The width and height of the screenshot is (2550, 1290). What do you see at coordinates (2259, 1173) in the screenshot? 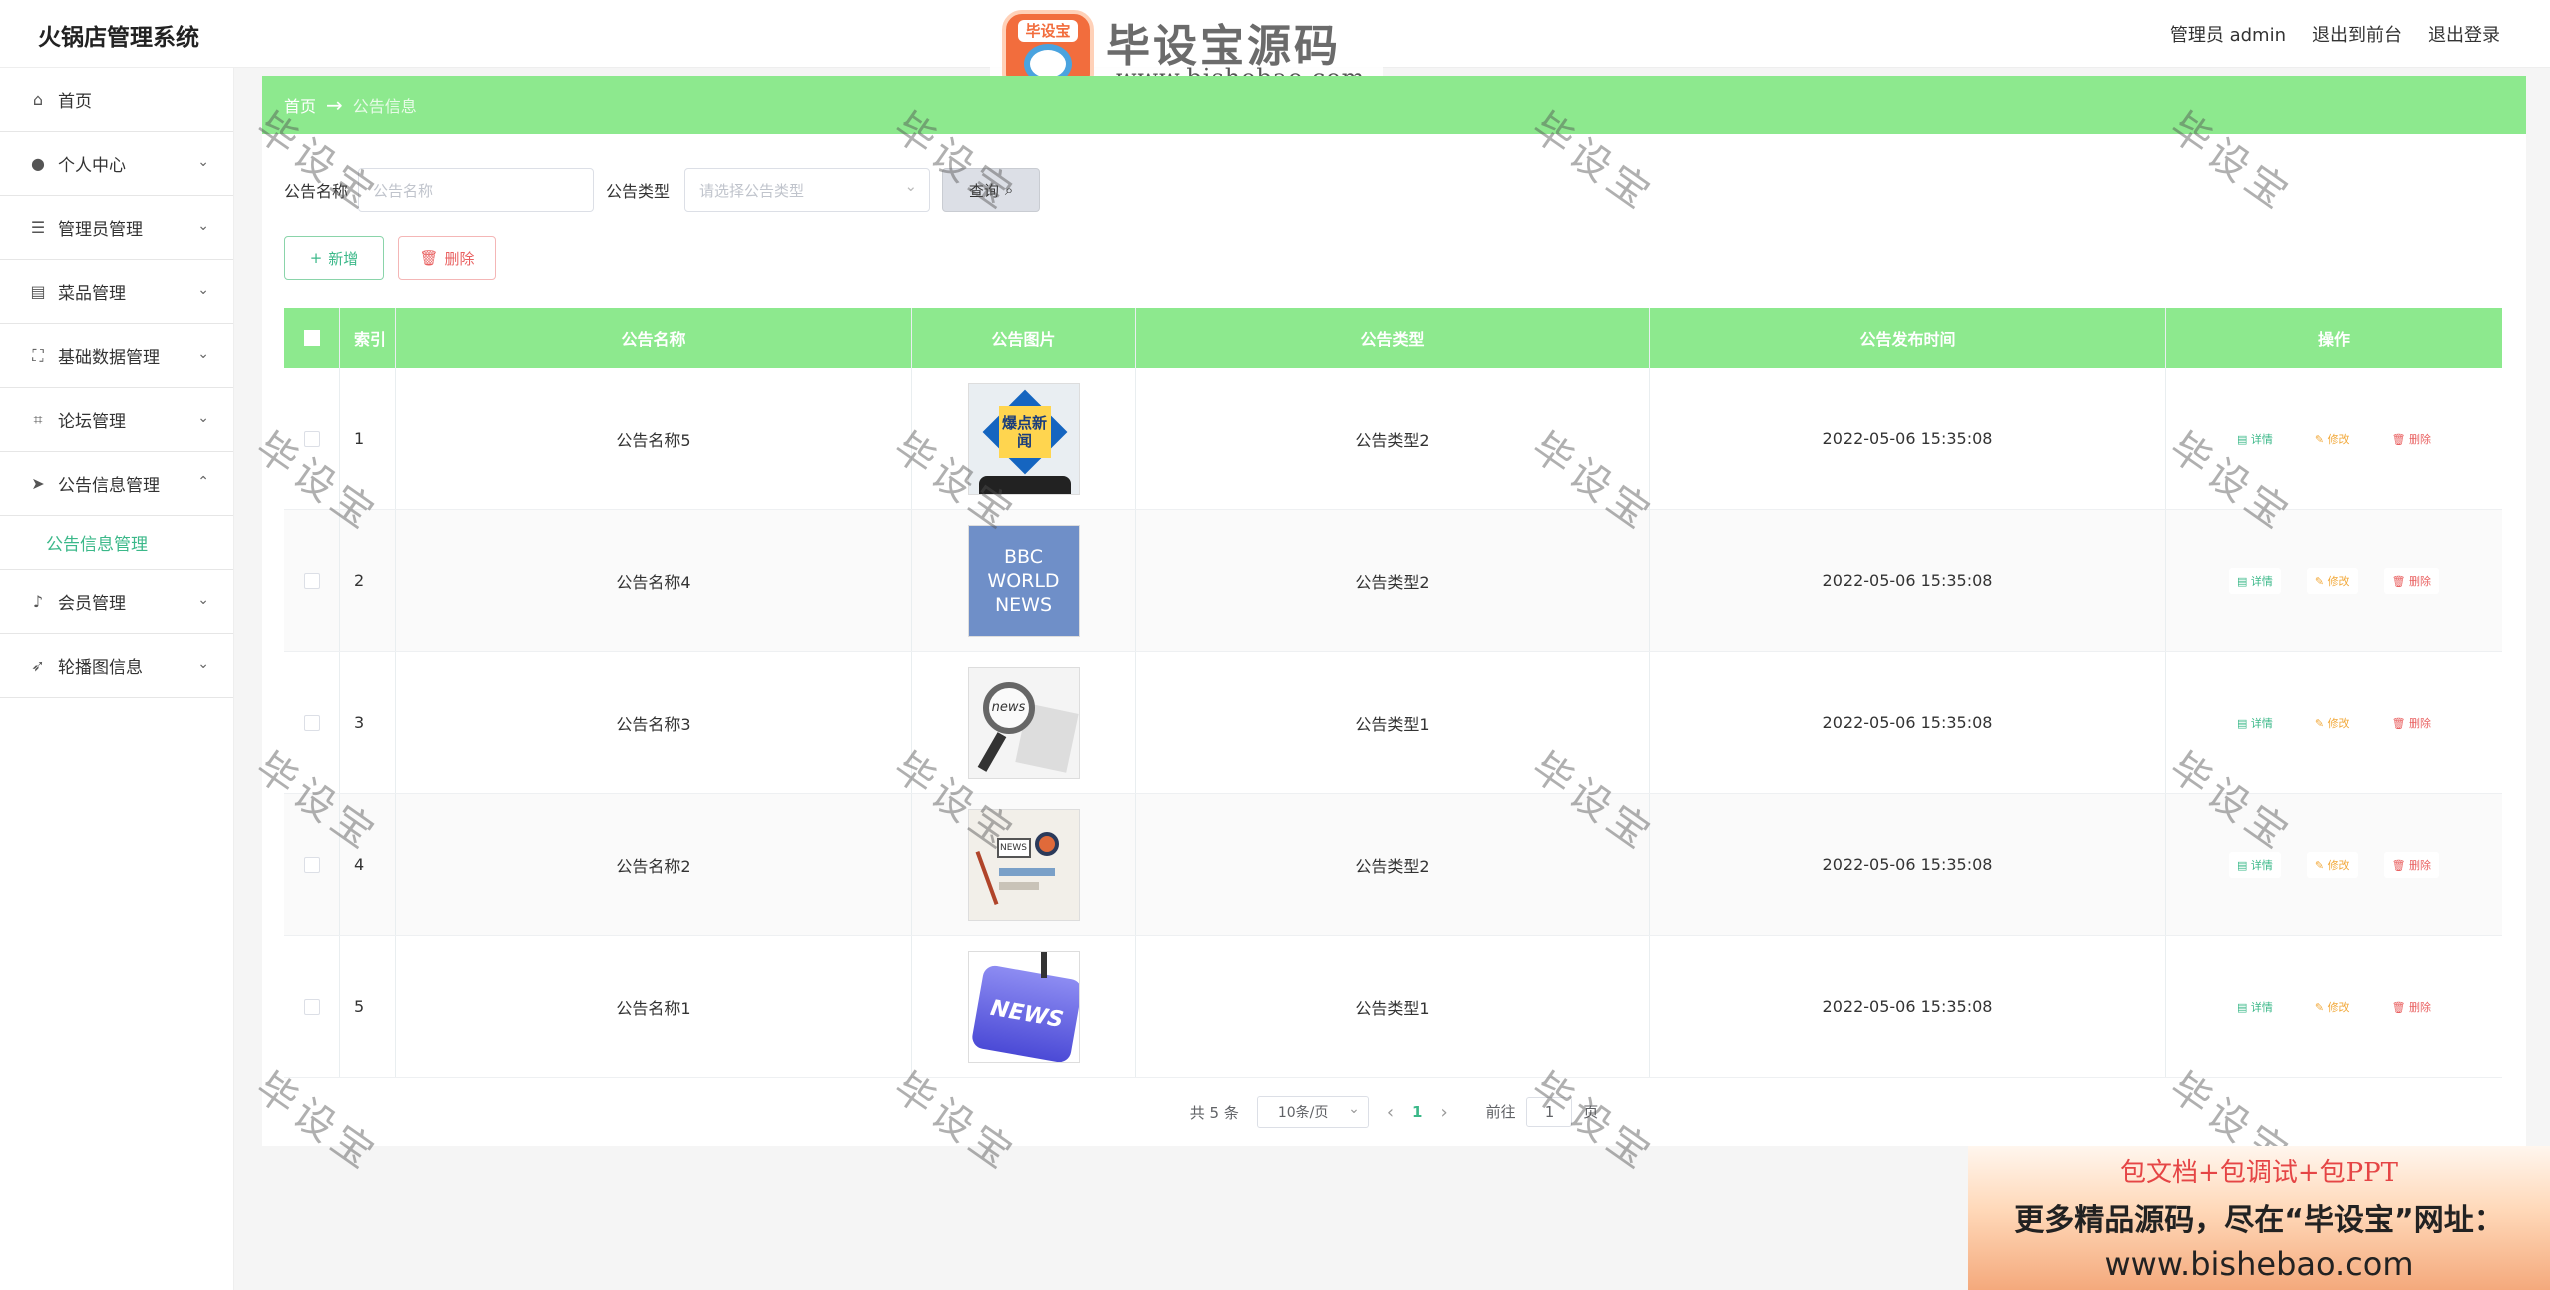
I see `promo-line-1: 包文档+包调试+包PPT` at bounding box center [2259, 1173].